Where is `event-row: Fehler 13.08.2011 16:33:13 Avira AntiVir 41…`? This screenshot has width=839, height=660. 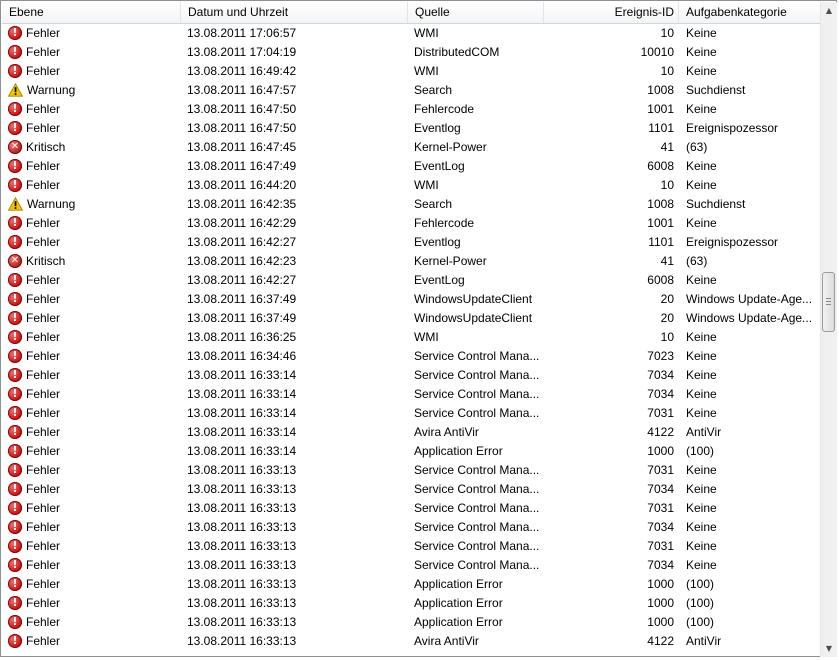 event-row: Fehler 13.08.2011 16:33:13 Avira AntiVir 41… is located at coordinates (411, 641).